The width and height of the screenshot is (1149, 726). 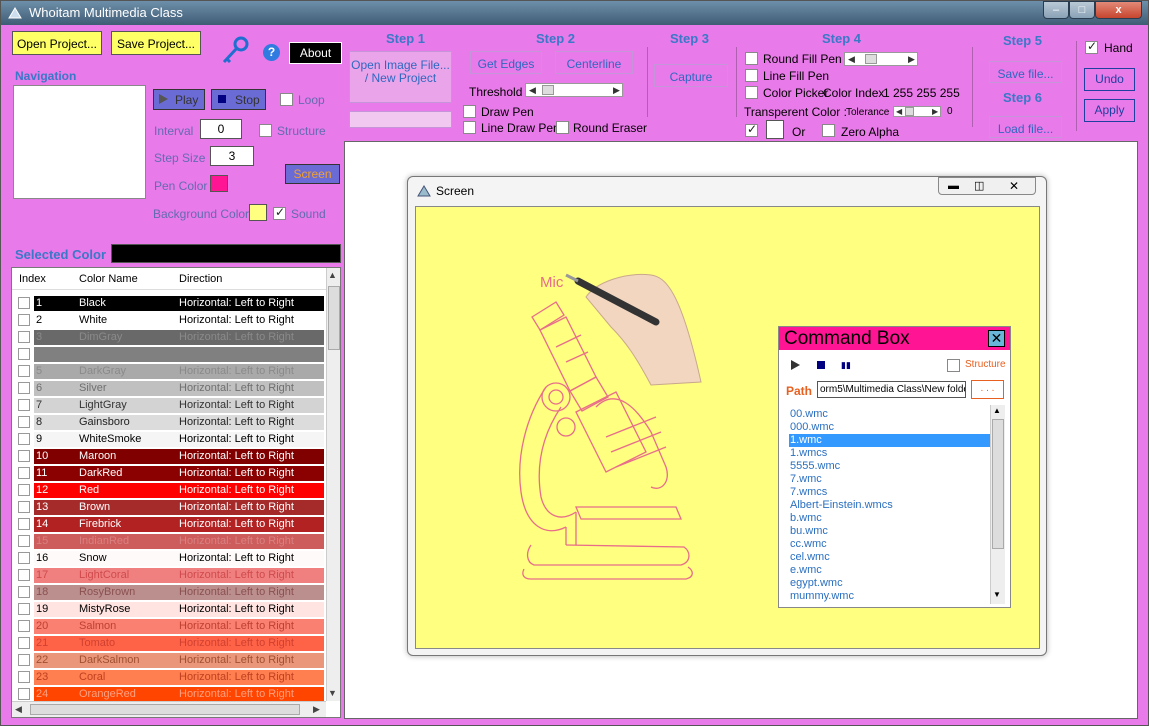 I want to click on capture-button: Capture, so click(x=691, y=75).